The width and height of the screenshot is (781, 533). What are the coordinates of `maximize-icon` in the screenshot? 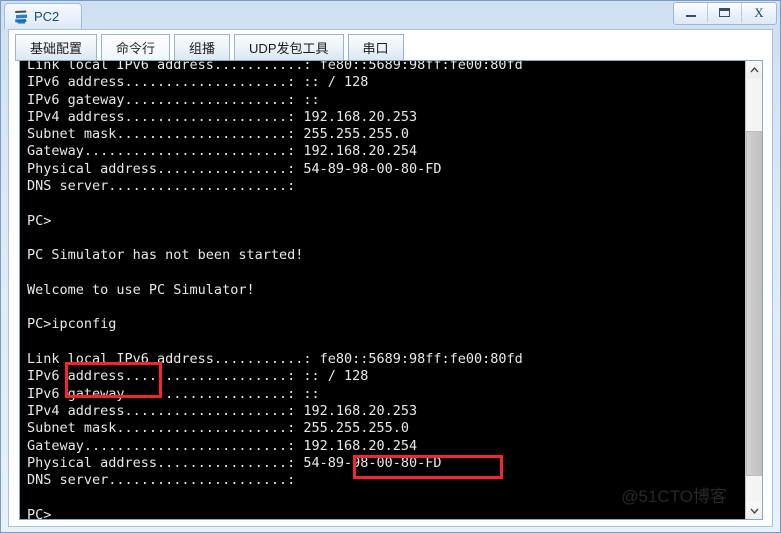 It's located at (724, 12).